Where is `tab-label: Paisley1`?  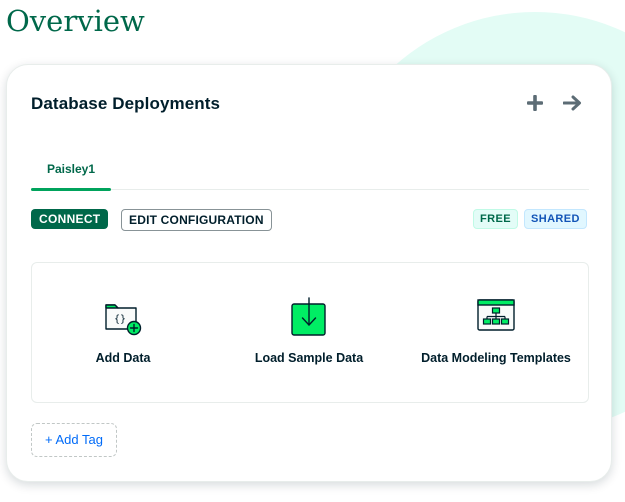
tab-label: Paisley1 is located at coordinates (71, 169).